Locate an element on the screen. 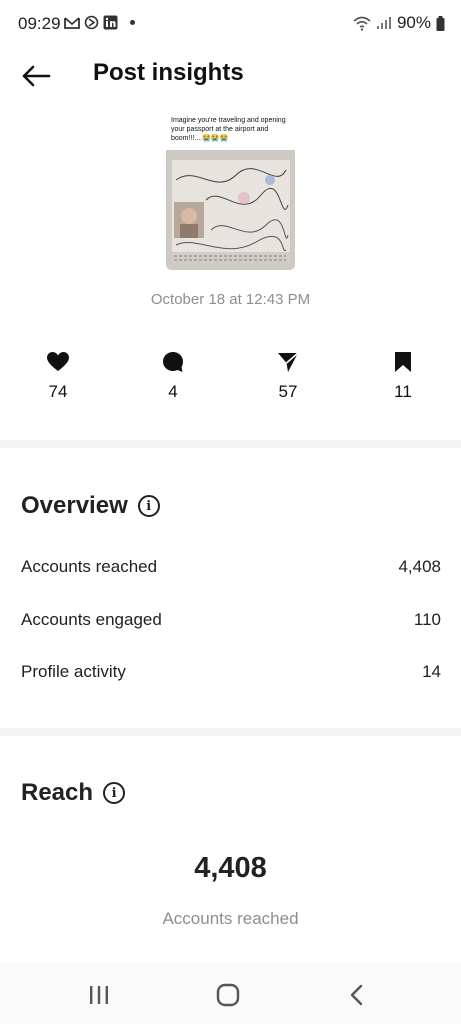 The width and height of the screenshot is (461, 1024). arrow-left-icon is located at coordinates (36, 76).